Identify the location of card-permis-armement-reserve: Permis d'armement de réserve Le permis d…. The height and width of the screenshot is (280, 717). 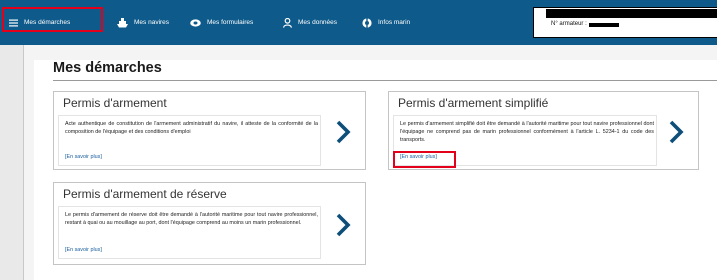
(209, 223).